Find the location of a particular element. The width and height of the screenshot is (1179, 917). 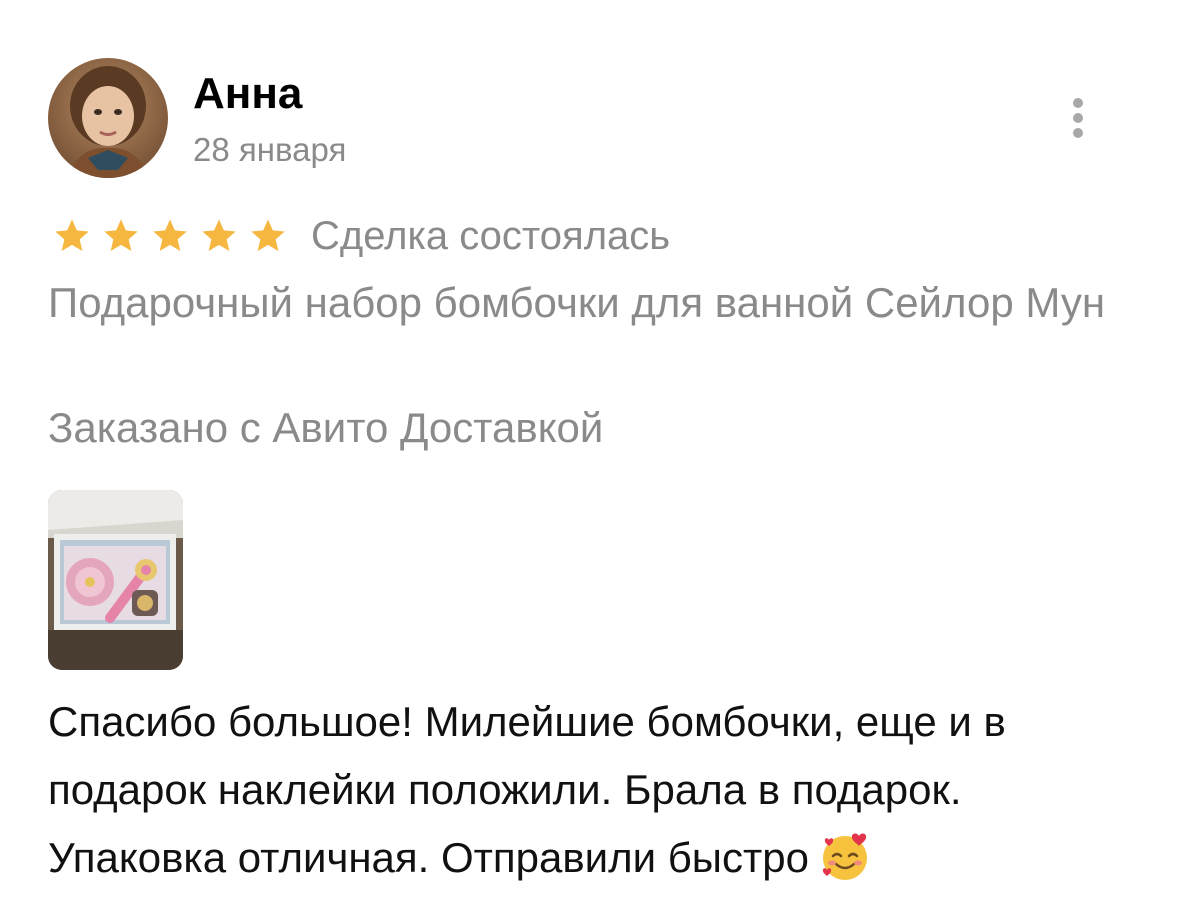

rating-row: Сделка состоялась is located at coordinates (361, 236).